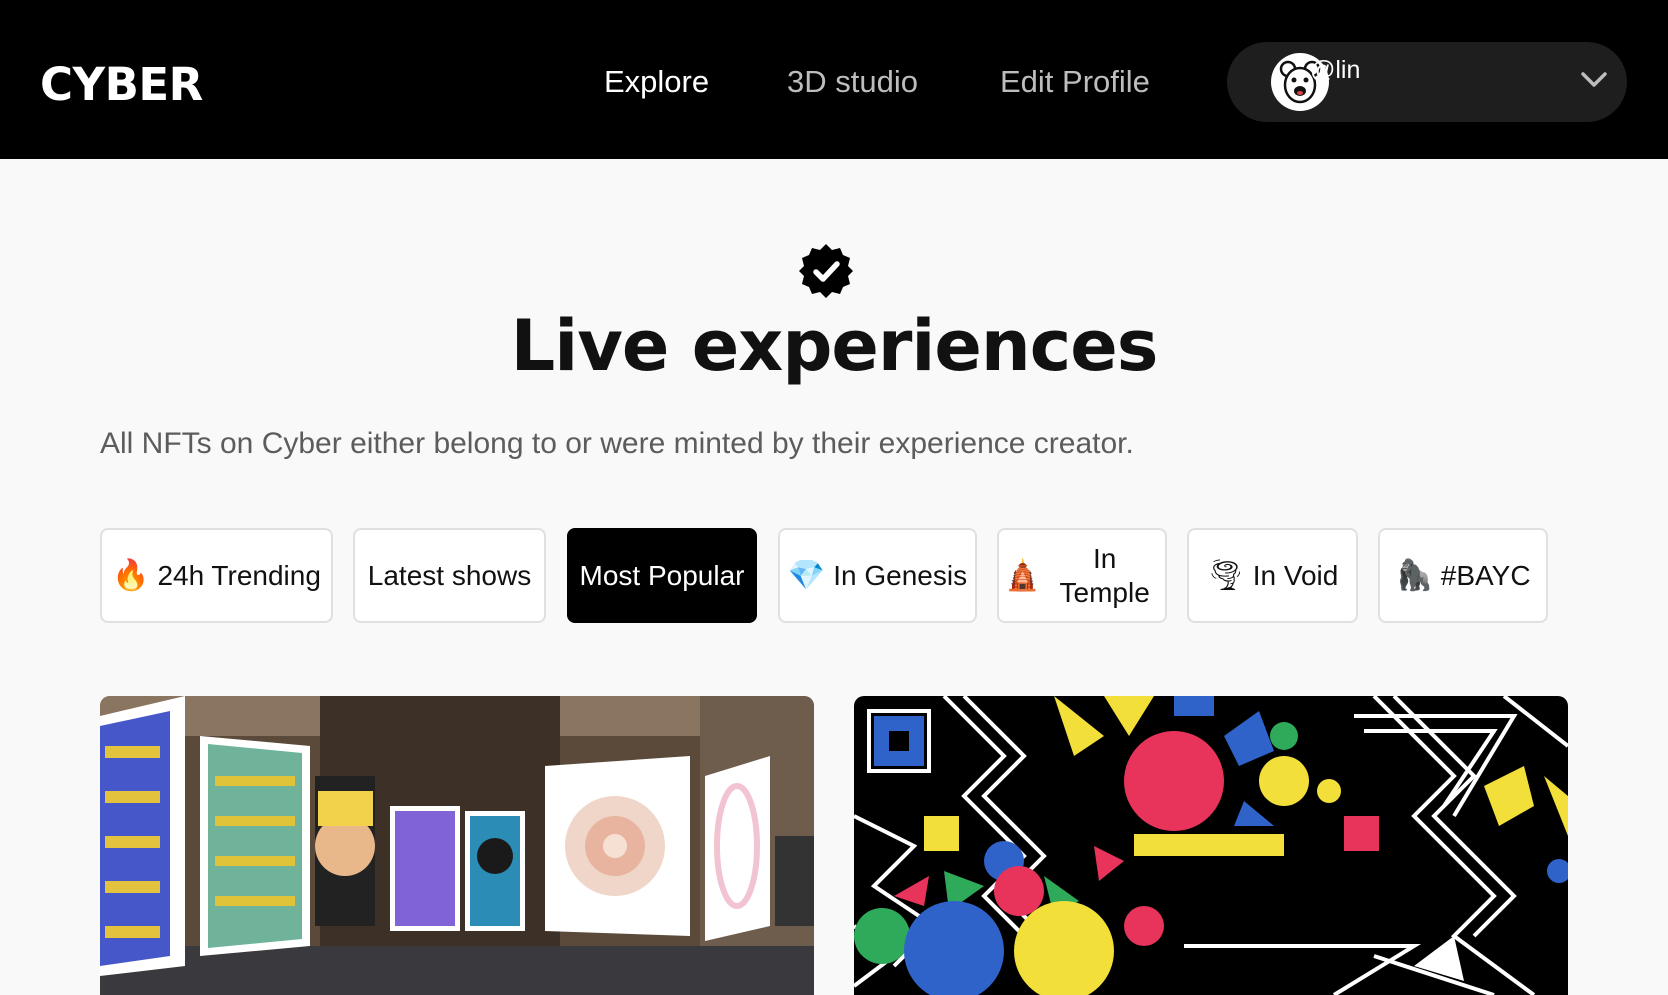  What do you see at coordinates (1414, 575) in the screenshot?
I see `gorilla-icon: 🦍` at bounding box center [1414, 575].